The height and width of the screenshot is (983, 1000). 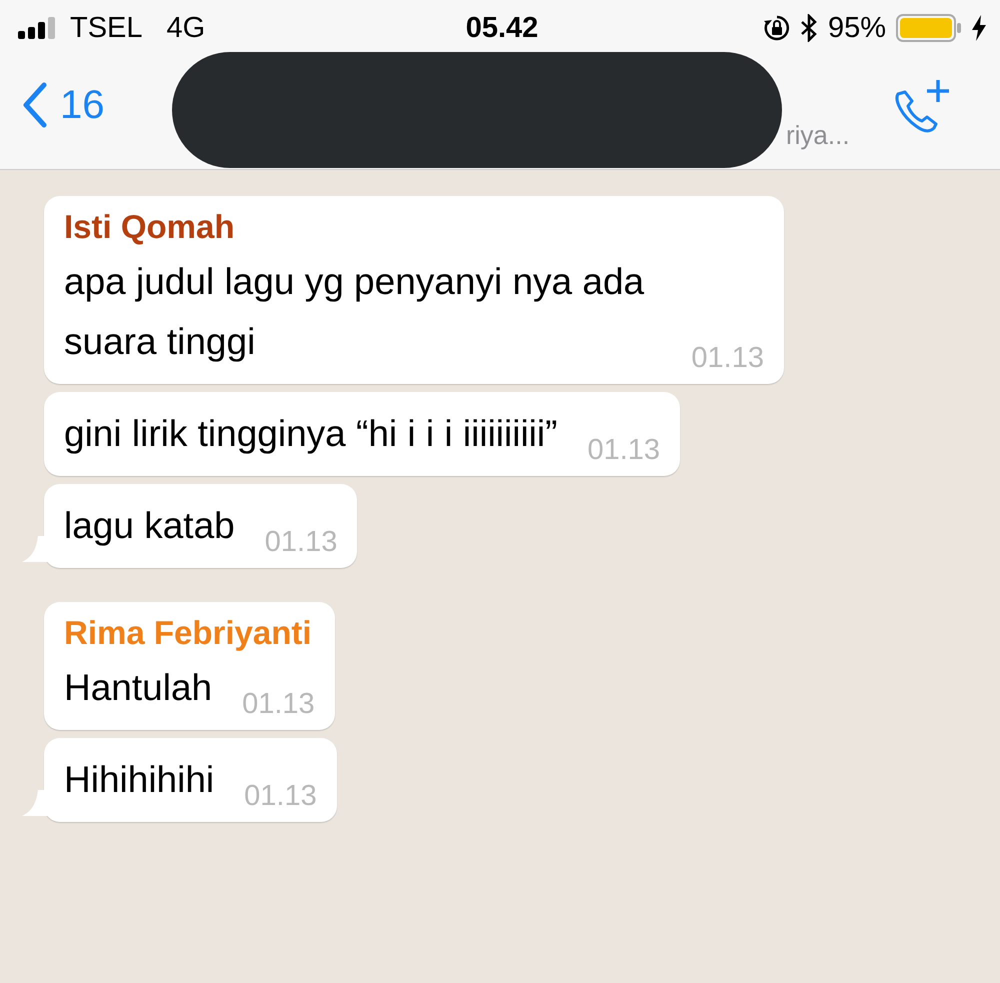 I want to click on chevron-left-icon, so click(x=35, y=105).